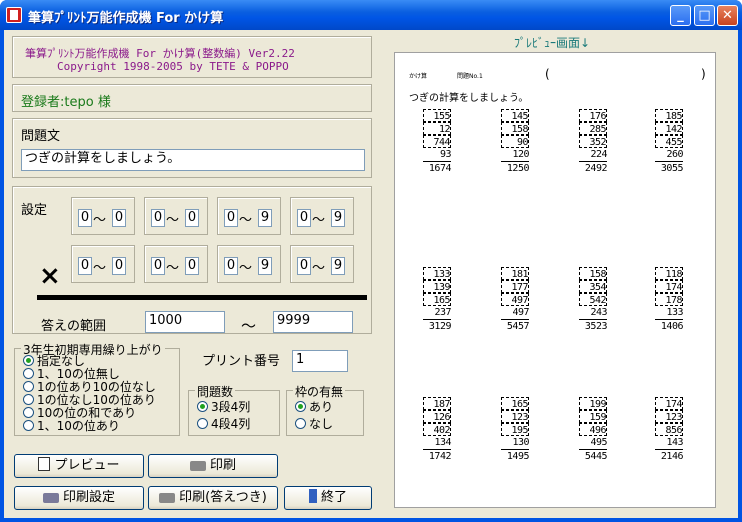 The image size is (742, 522). Describe the element at coordinates (85, 218) in the screenshot. I see `range-top-1-min: 0` at that location.